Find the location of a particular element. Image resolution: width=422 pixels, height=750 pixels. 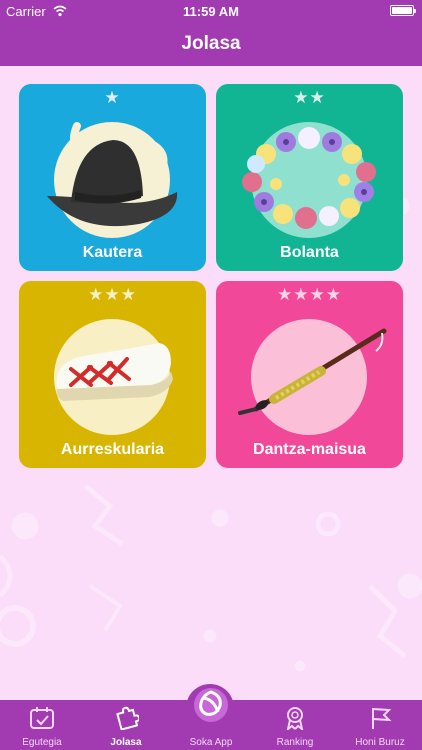

puzzle-icon is located at coordinates (127, 718).